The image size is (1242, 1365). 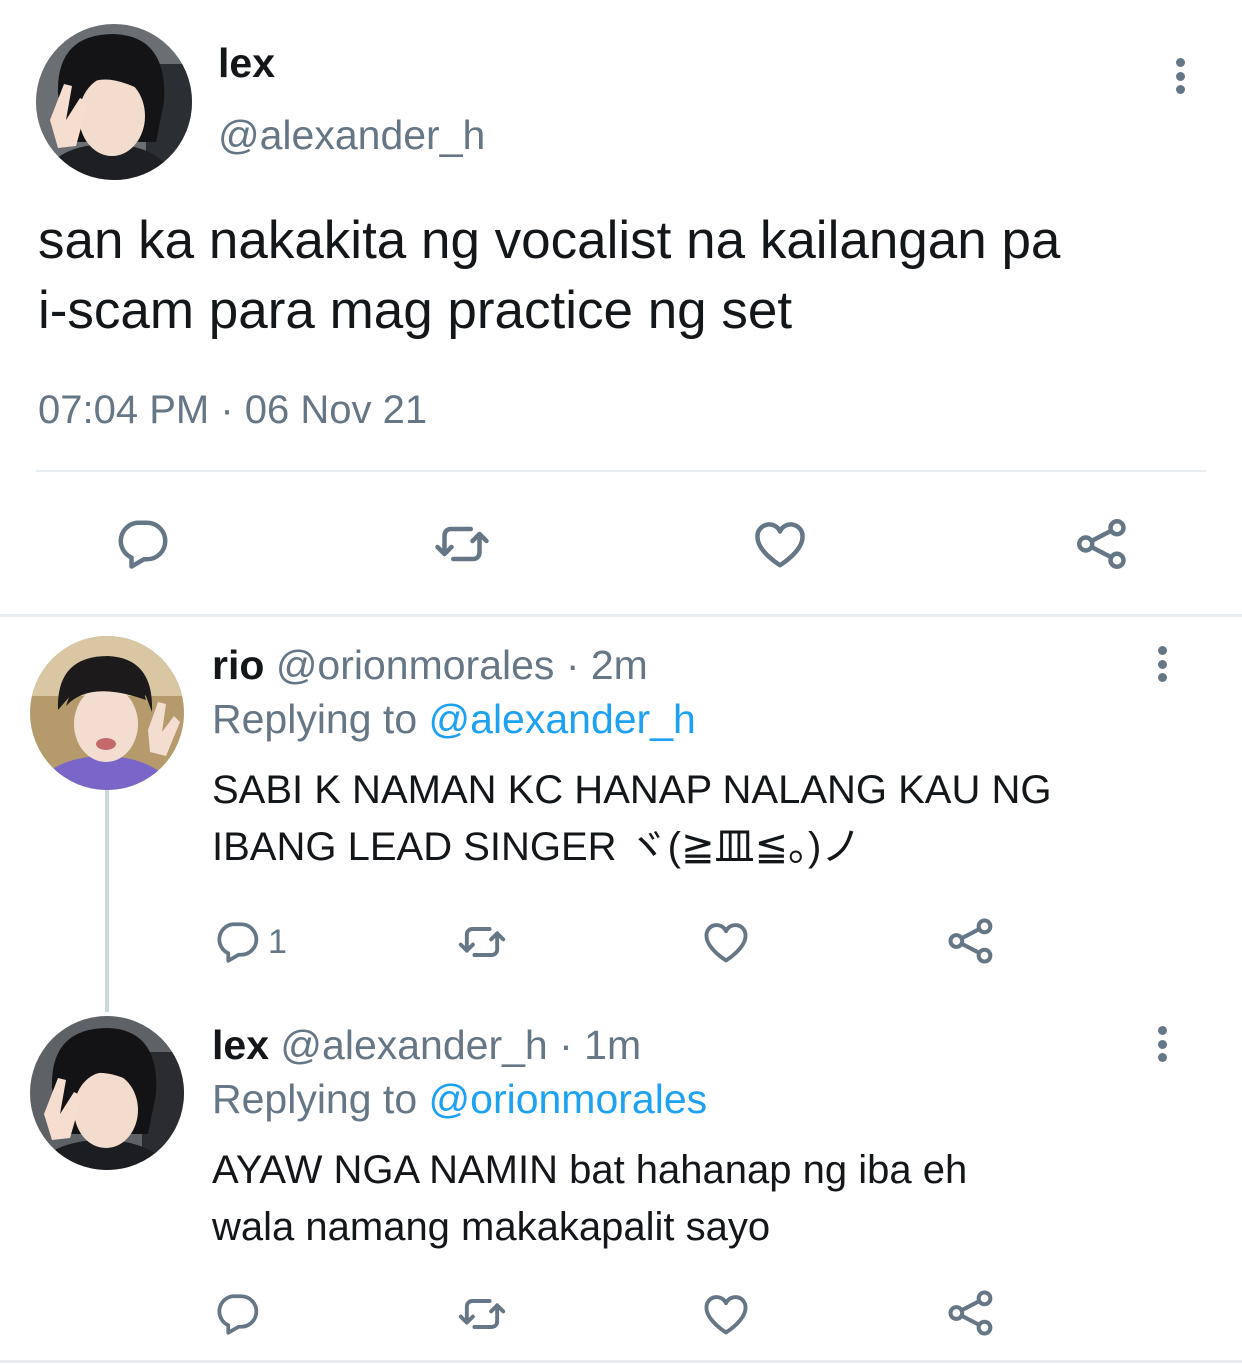 I want to click on reply-1-share-button, so click(x=971, y=941).